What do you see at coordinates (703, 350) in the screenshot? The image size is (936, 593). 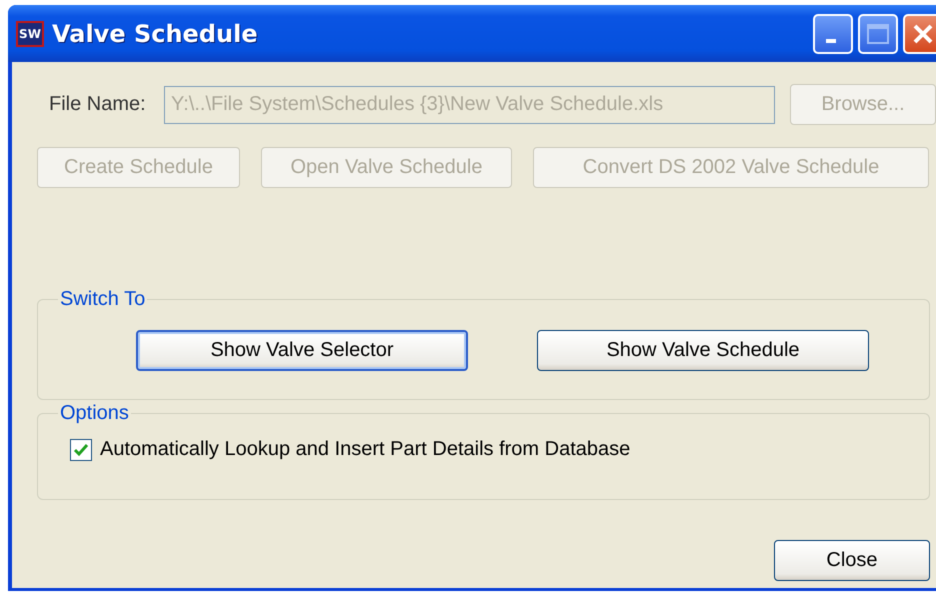 I see `switch-button: Show Valve Schedule` at bounding box center [703, 350].